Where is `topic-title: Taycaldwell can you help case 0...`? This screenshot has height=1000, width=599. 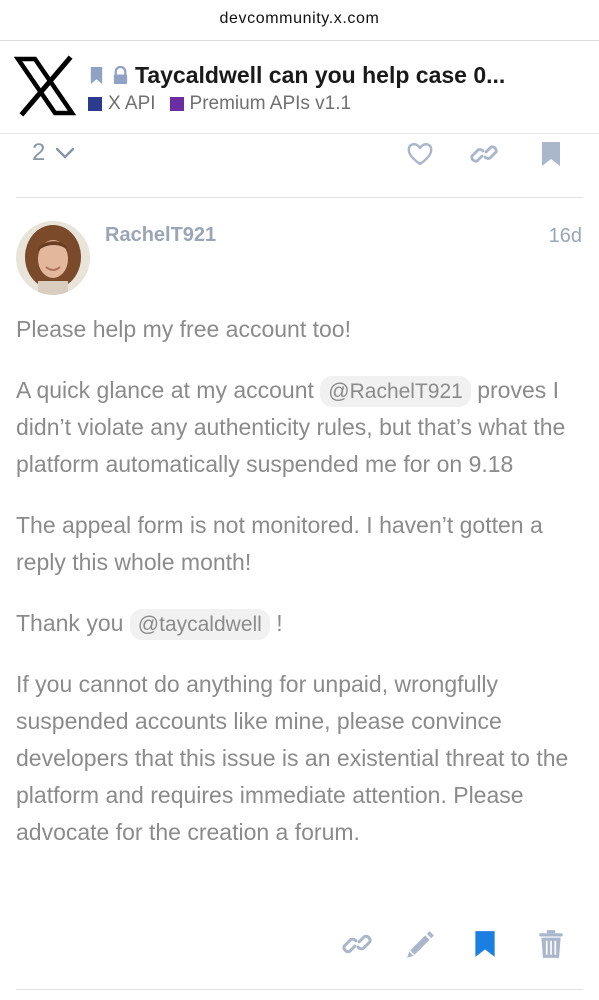
topic-title: Taycaldwell can you help case 0... is located at coordinates (363, 75).